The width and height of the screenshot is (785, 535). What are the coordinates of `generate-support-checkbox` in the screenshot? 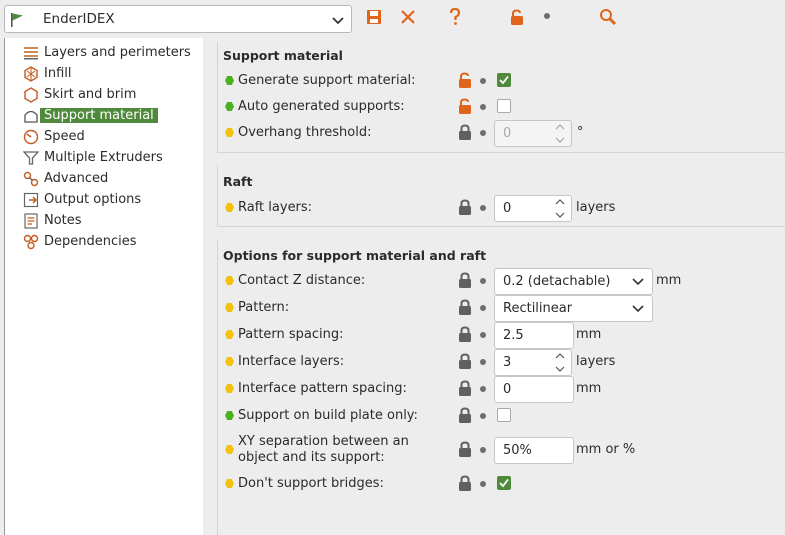 It's located at (504, 80).